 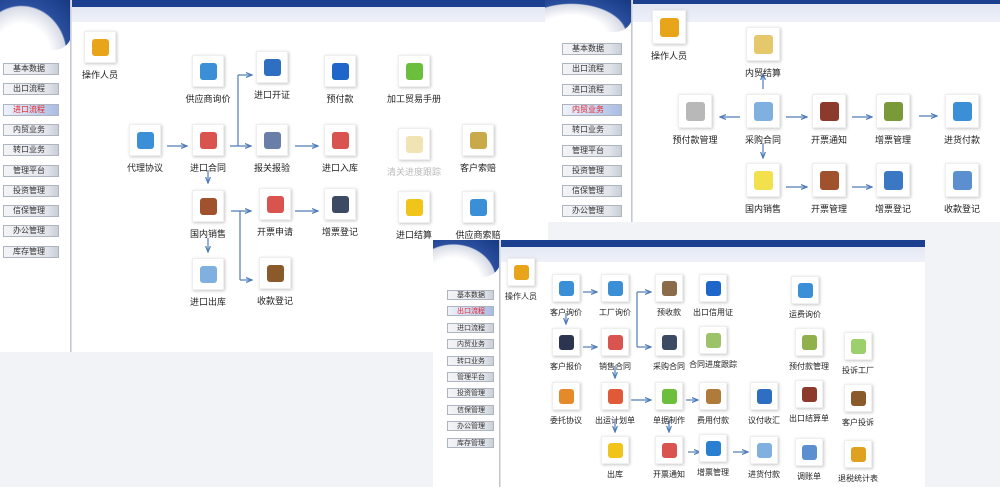 I want to click on flow-node-label: 运费询价, so click(x=805, y=314).